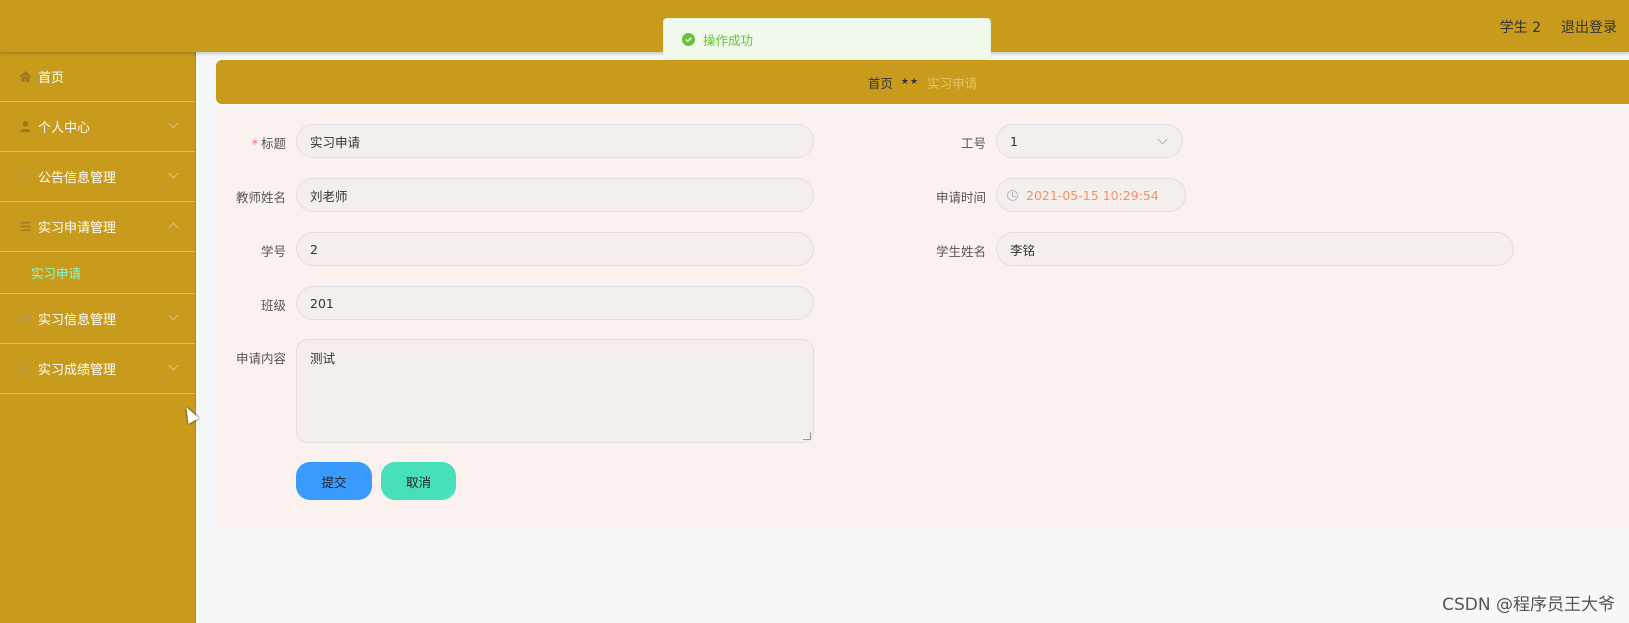  What do you see at coordinates (25, 77) in the screenshot?
I see `home-icon` at bounding box center [25, 77].